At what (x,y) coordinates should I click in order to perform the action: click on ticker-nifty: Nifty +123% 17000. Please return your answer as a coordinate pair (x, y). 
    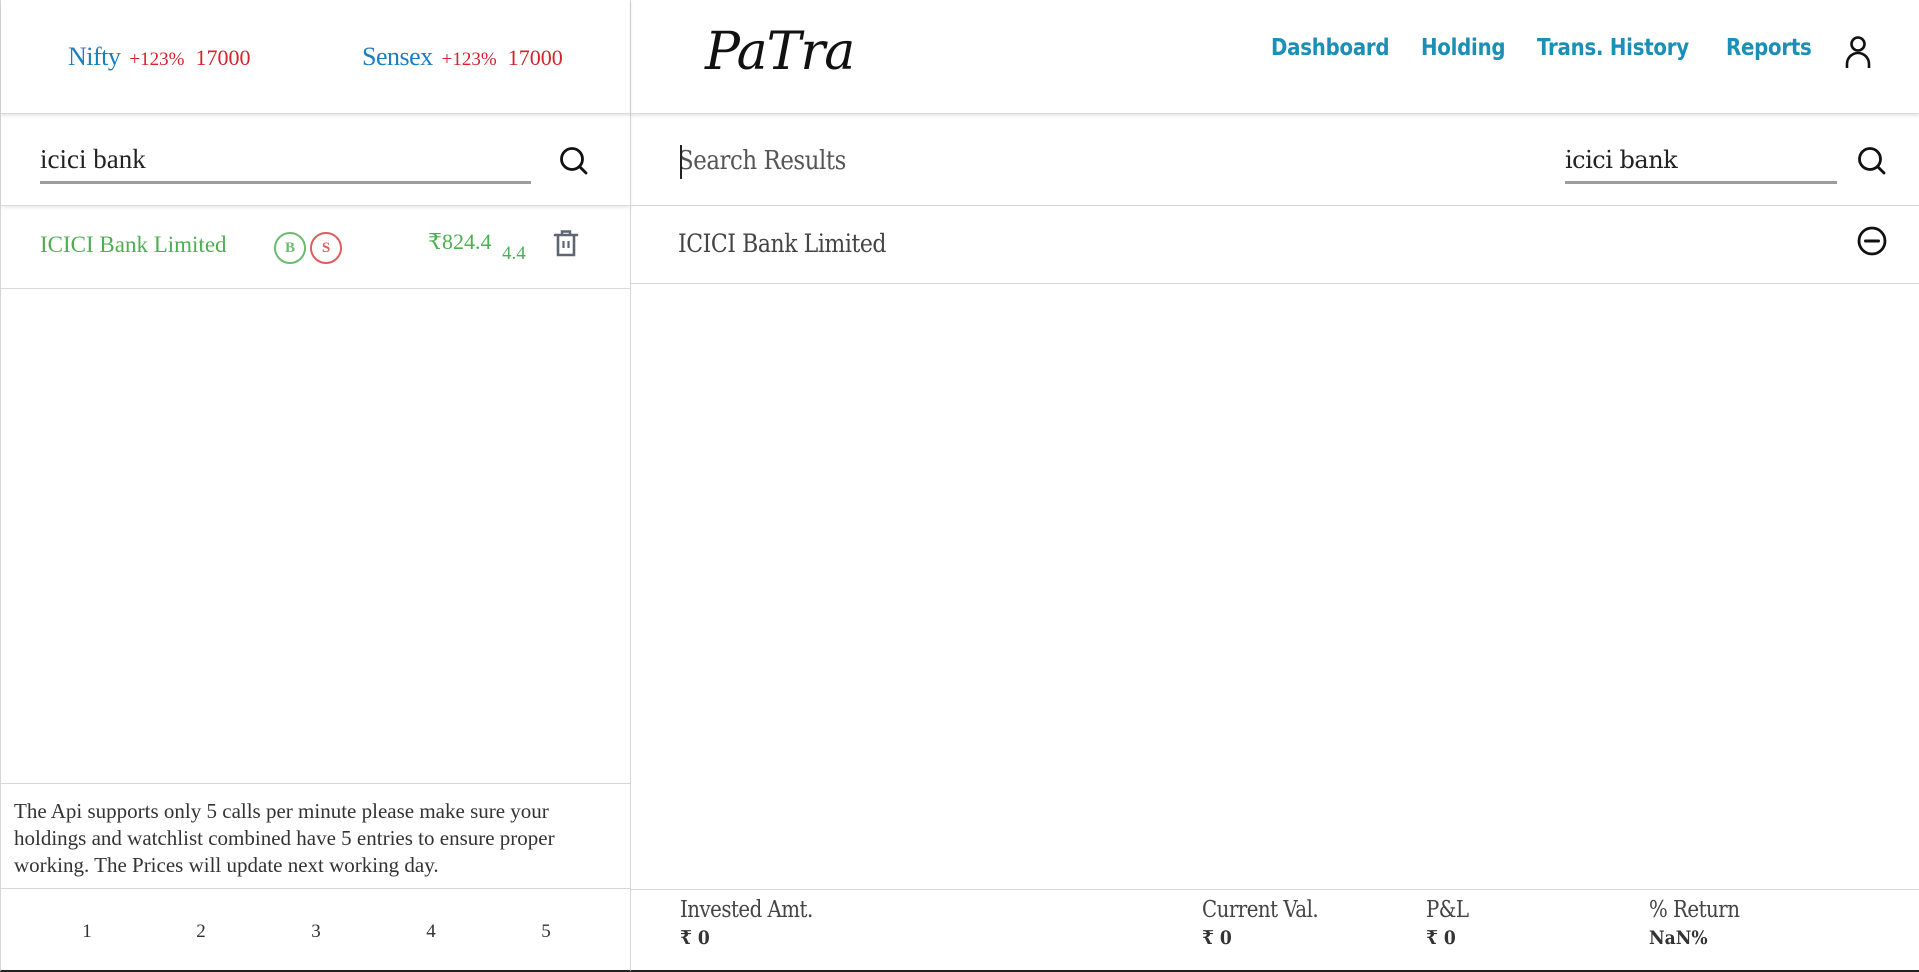
    Looking at the image, I should click on (159, 57).